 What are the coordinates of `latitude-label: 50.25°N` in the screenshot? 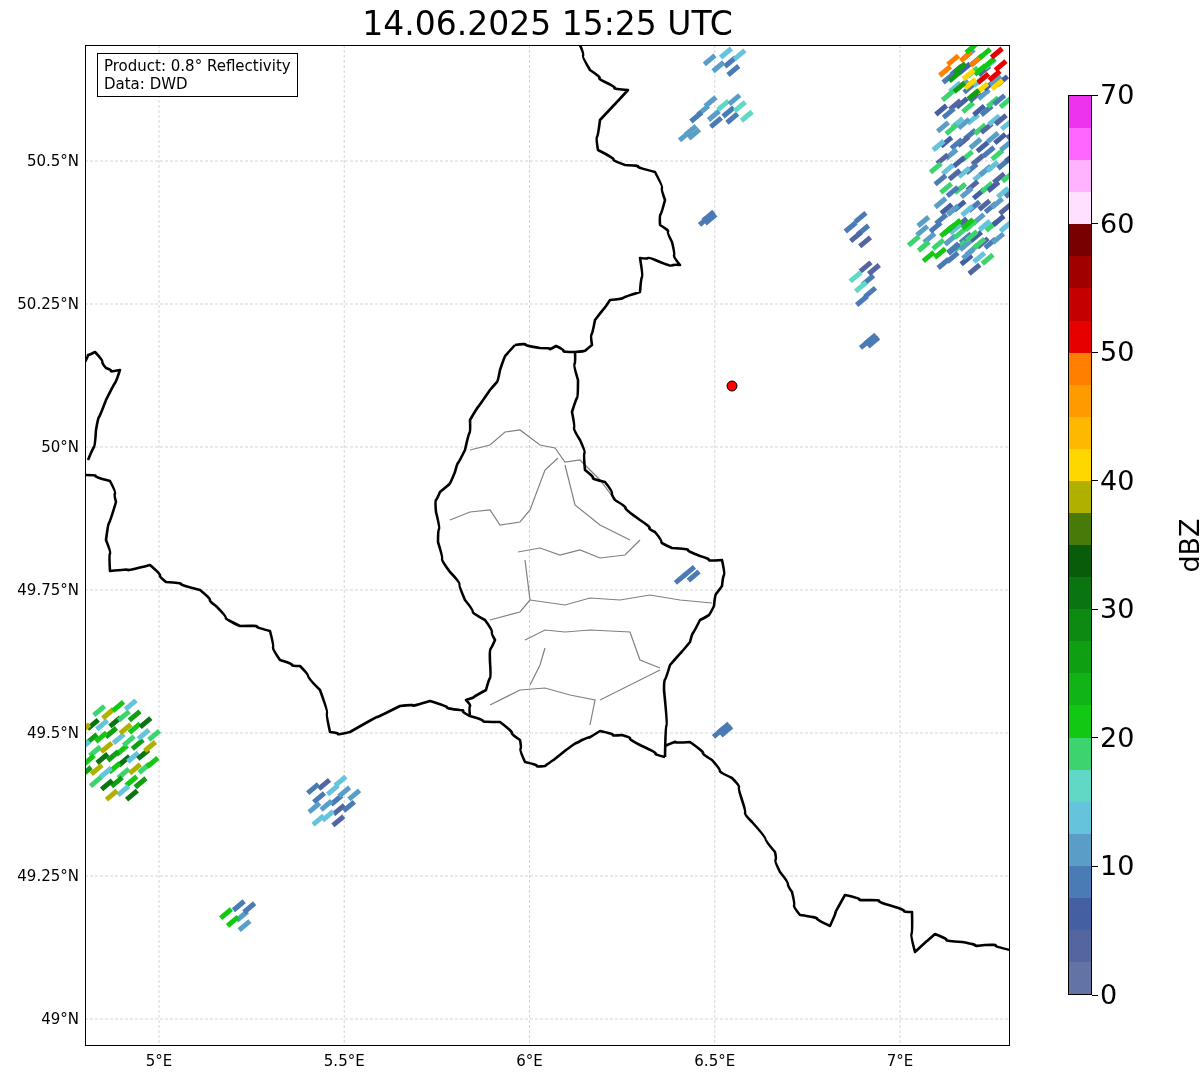 It's located at (48, 304).